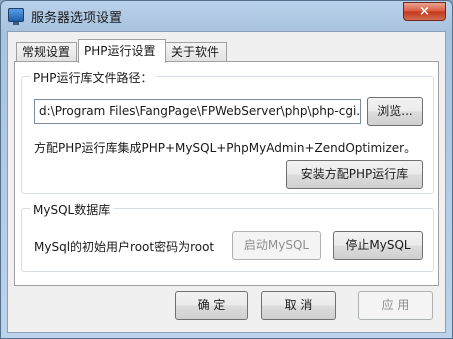 The image size is (453, 339). I want to click on mysql-legend: MySQL数据库, so click(72, 209).